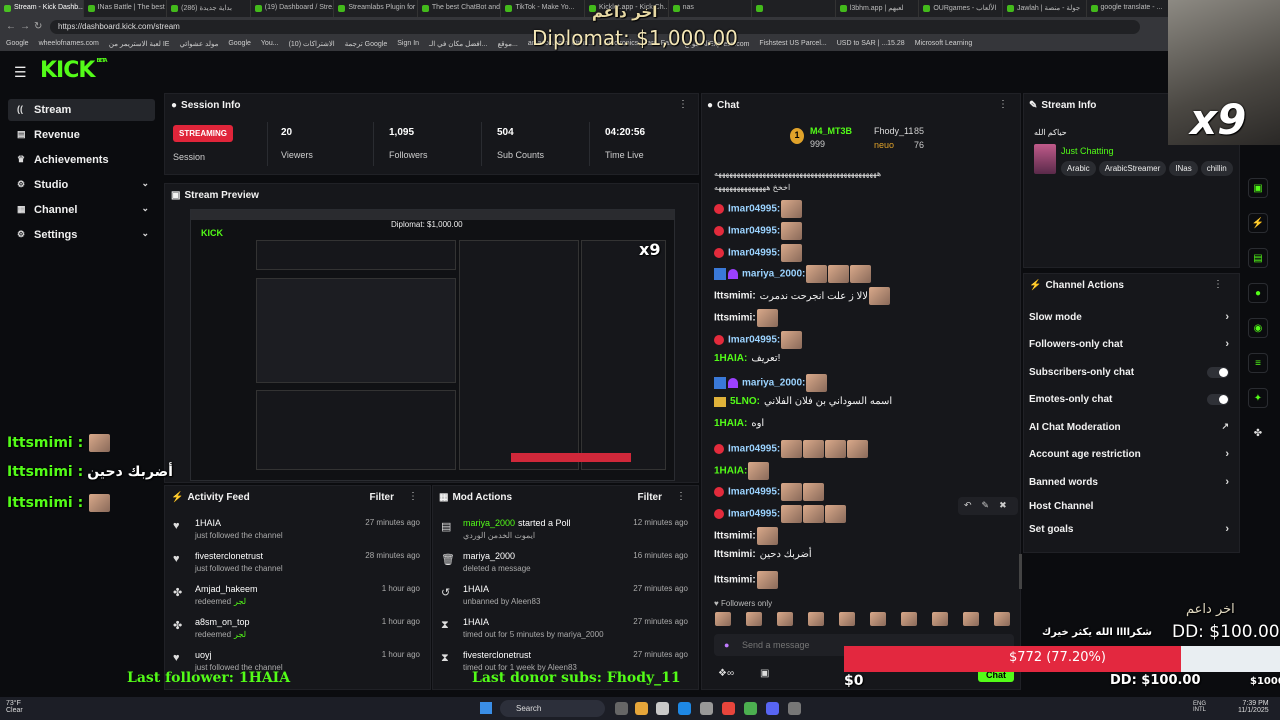  What do you see at coordinates (14, 707) in the screenshot?
I see `weather-widget: 73°F Clear` at bounding box center [14, 707].